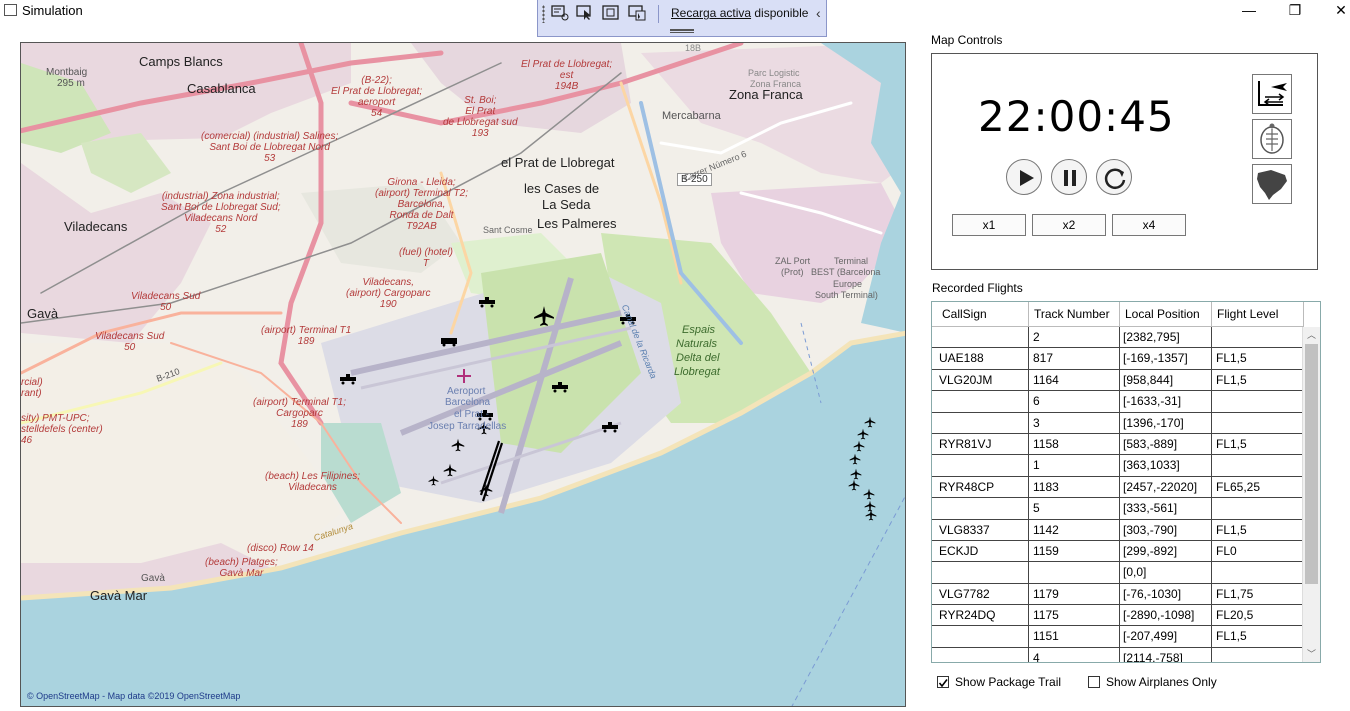  Describe the element at coordinates (1149, 225) in the screenshot. I see `speed-x4-button: x4` at that location.